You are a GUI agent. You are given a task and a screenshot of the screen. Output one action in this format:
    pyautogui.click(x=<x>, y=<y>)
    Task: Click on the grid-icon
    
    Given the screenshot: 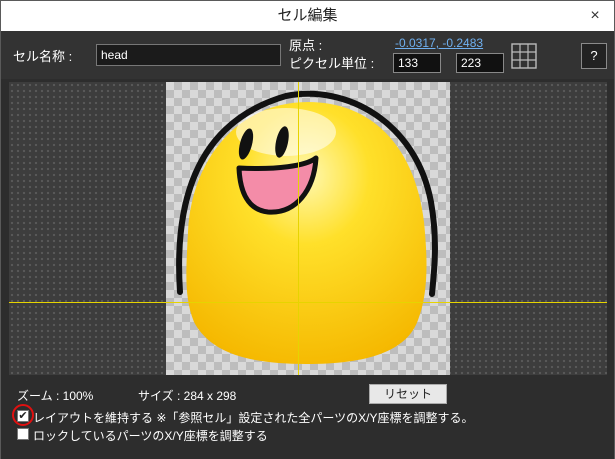 What is the action you would take?
    pyautogui.click(x=524, y=56)
    